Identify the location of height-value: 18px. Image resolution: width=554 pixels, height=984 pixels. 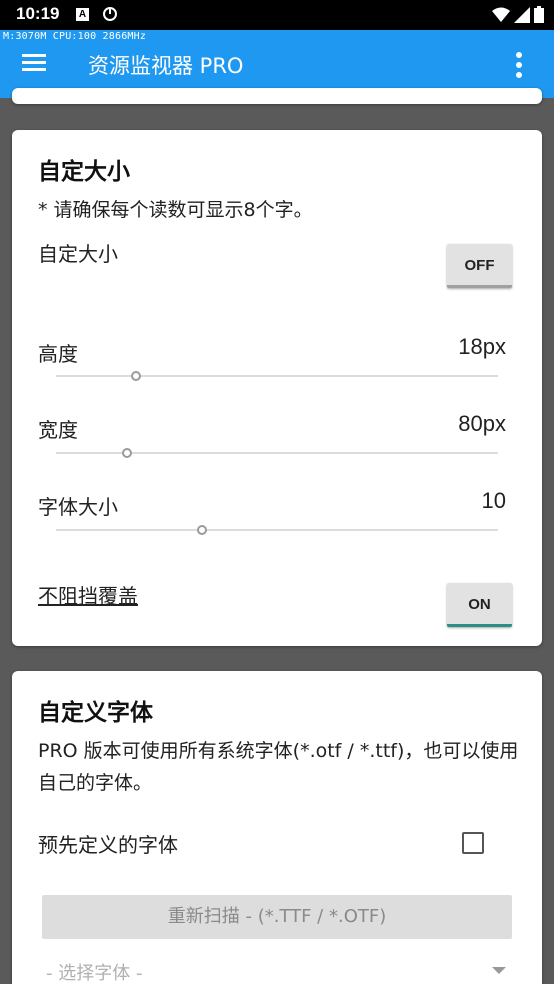
(482, 346).